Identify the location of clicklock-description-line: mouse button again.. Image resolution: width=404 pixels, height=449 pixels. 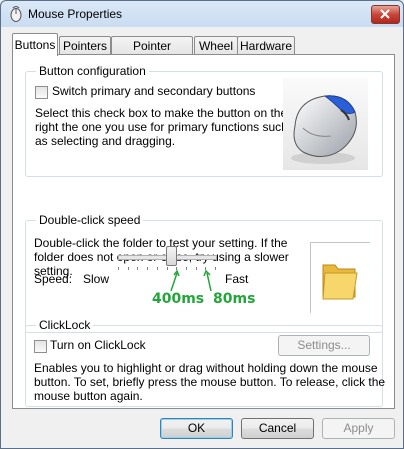
(88, 396).